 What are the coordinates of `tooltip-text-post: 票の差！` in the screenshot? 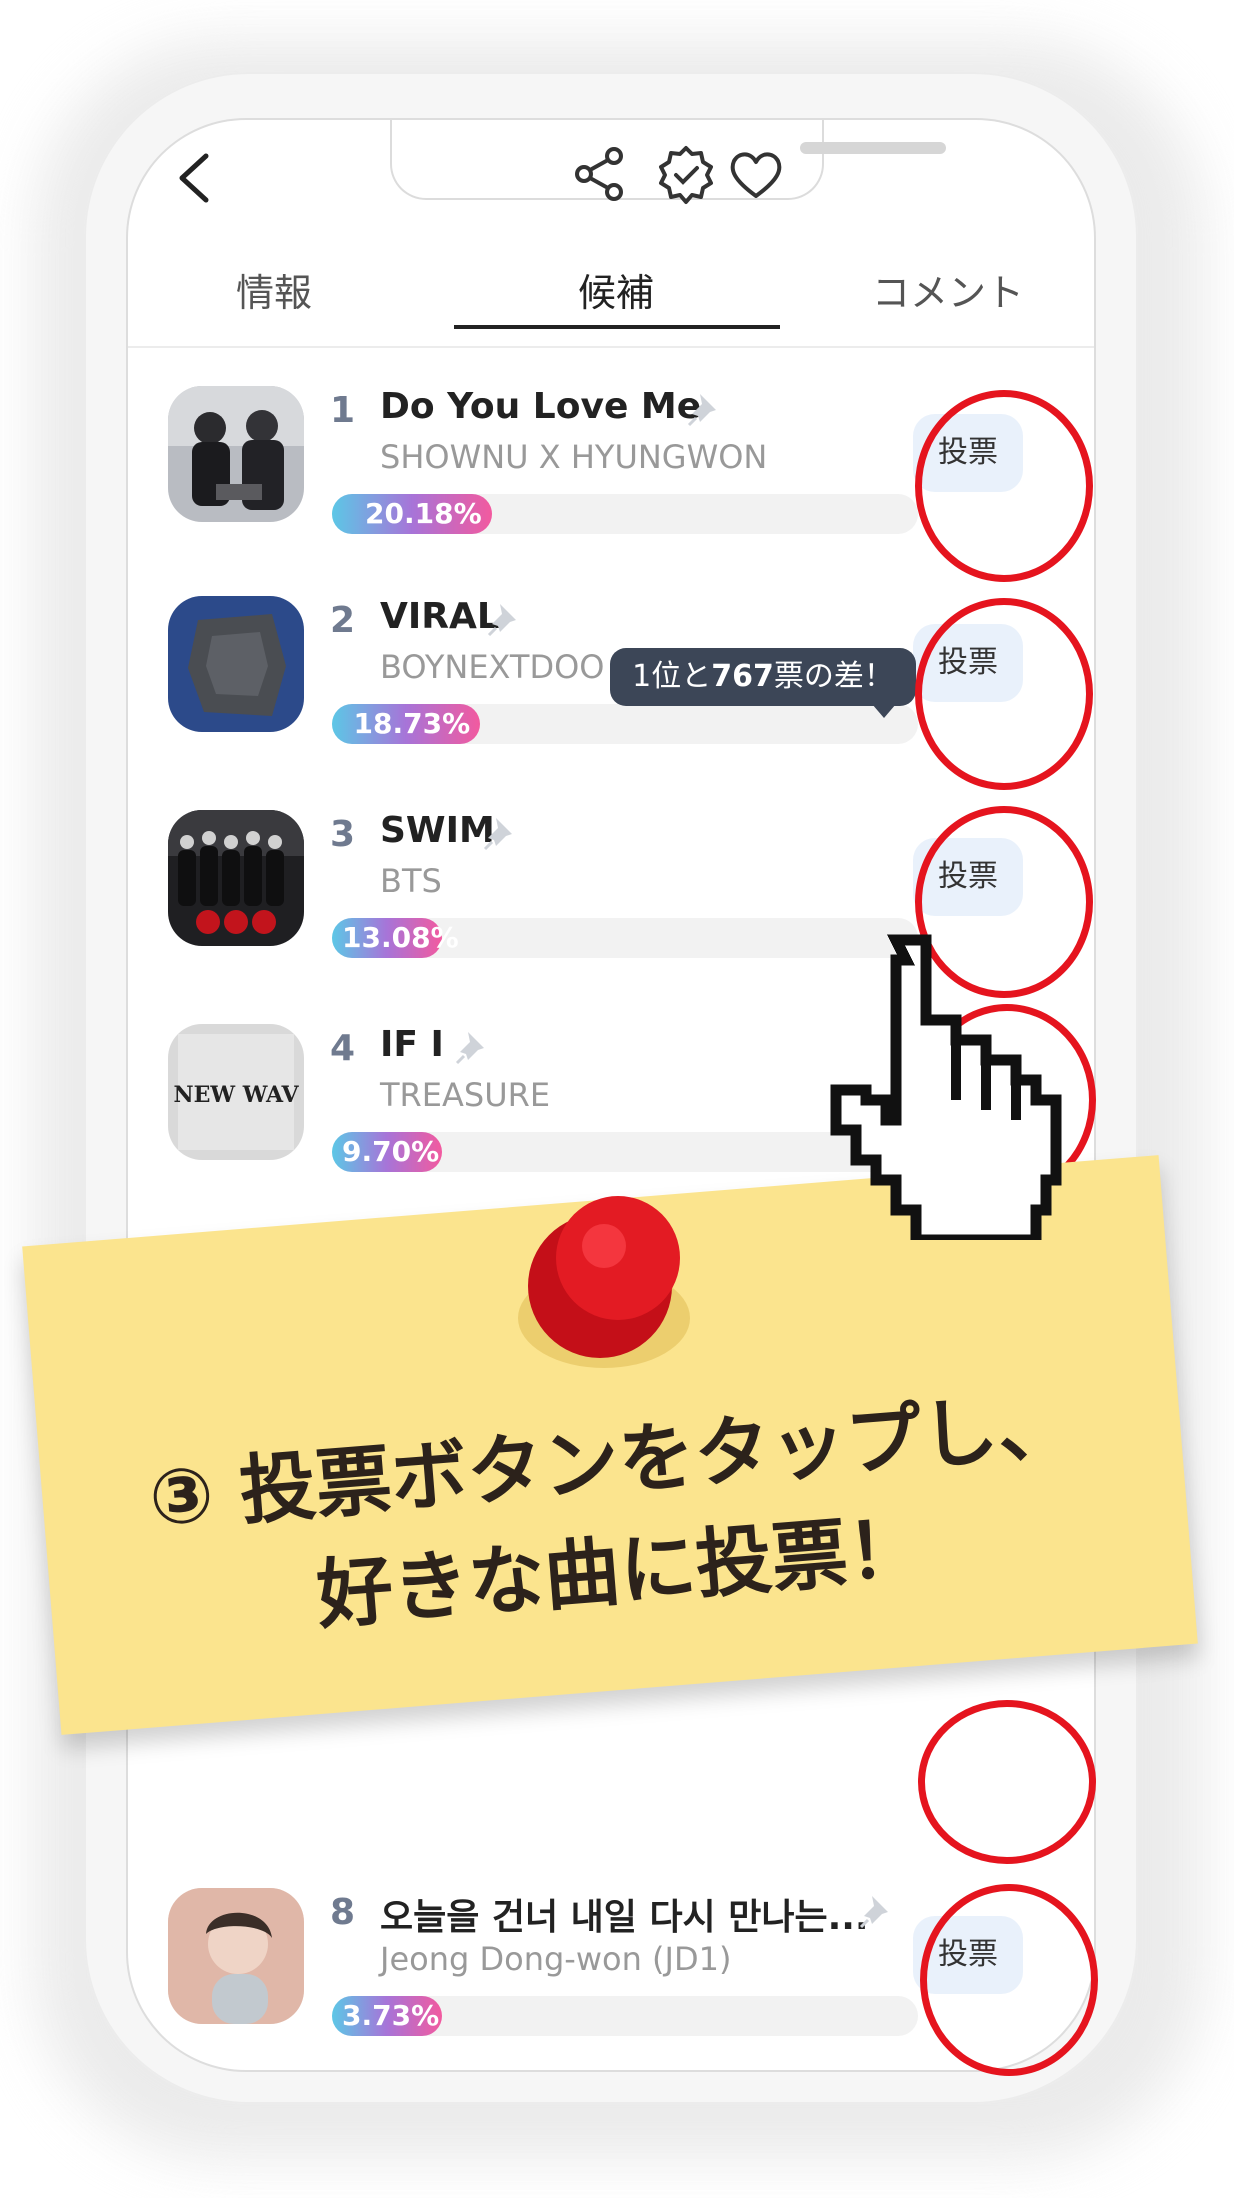 It's located at (833, 676).